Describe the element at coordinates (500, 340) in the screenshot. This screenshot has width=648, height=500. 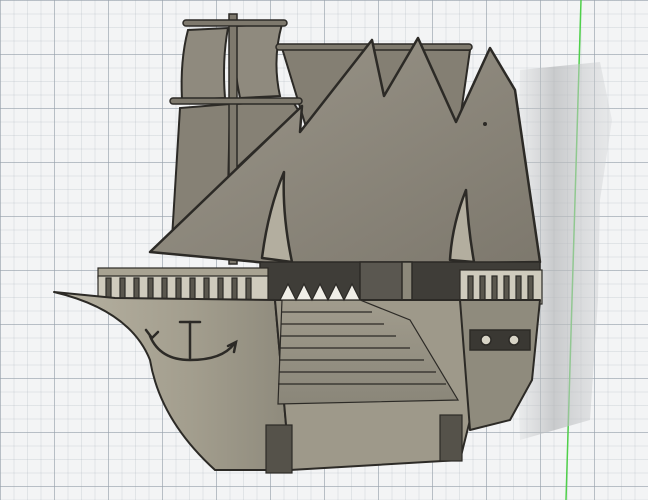
I see `porthole-panel` at that location.